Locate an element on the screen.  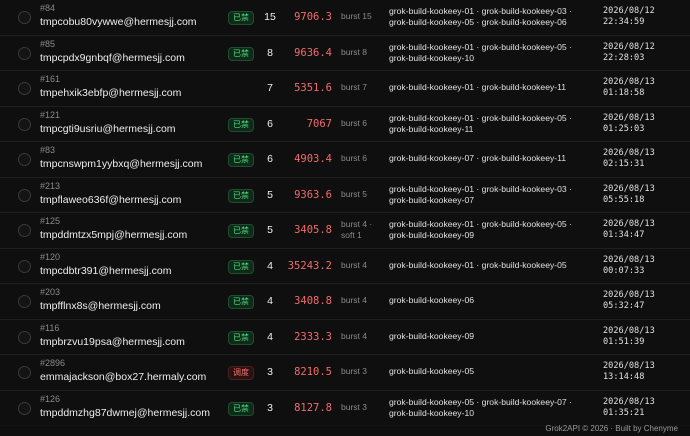
build-keys: grok-build-kookeey-06 is located at coordinates (431, 300).